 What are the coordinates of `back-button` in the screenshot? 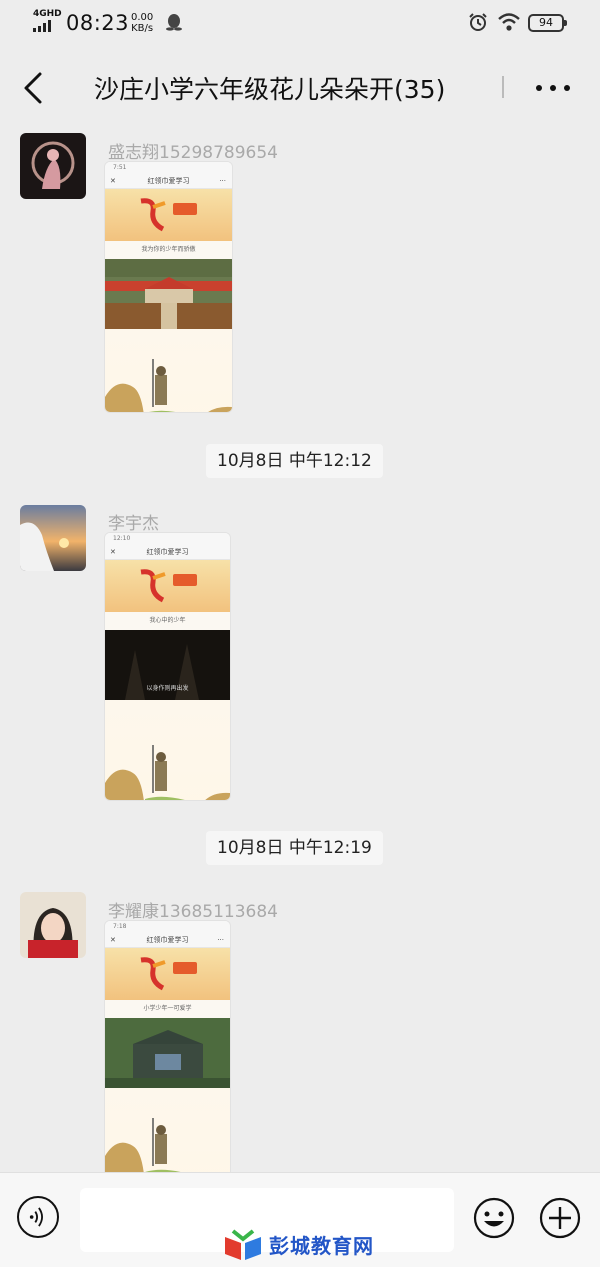 It's located at (34, 88).